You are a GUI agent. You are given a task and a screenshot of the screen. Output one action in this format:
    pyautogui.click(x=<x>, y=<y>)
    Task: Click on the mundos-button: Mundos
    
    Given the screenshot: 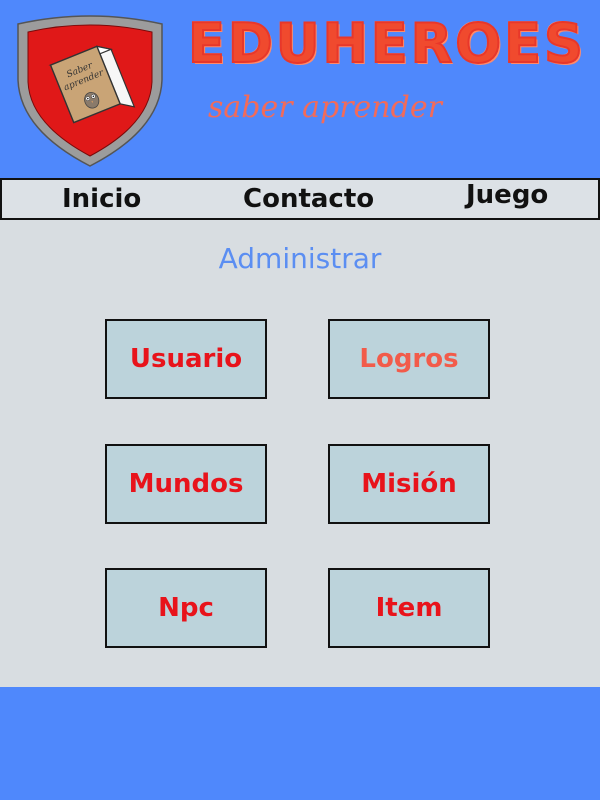 What is the action you would take?
    pyautogui.click(x=186, y=484)
    